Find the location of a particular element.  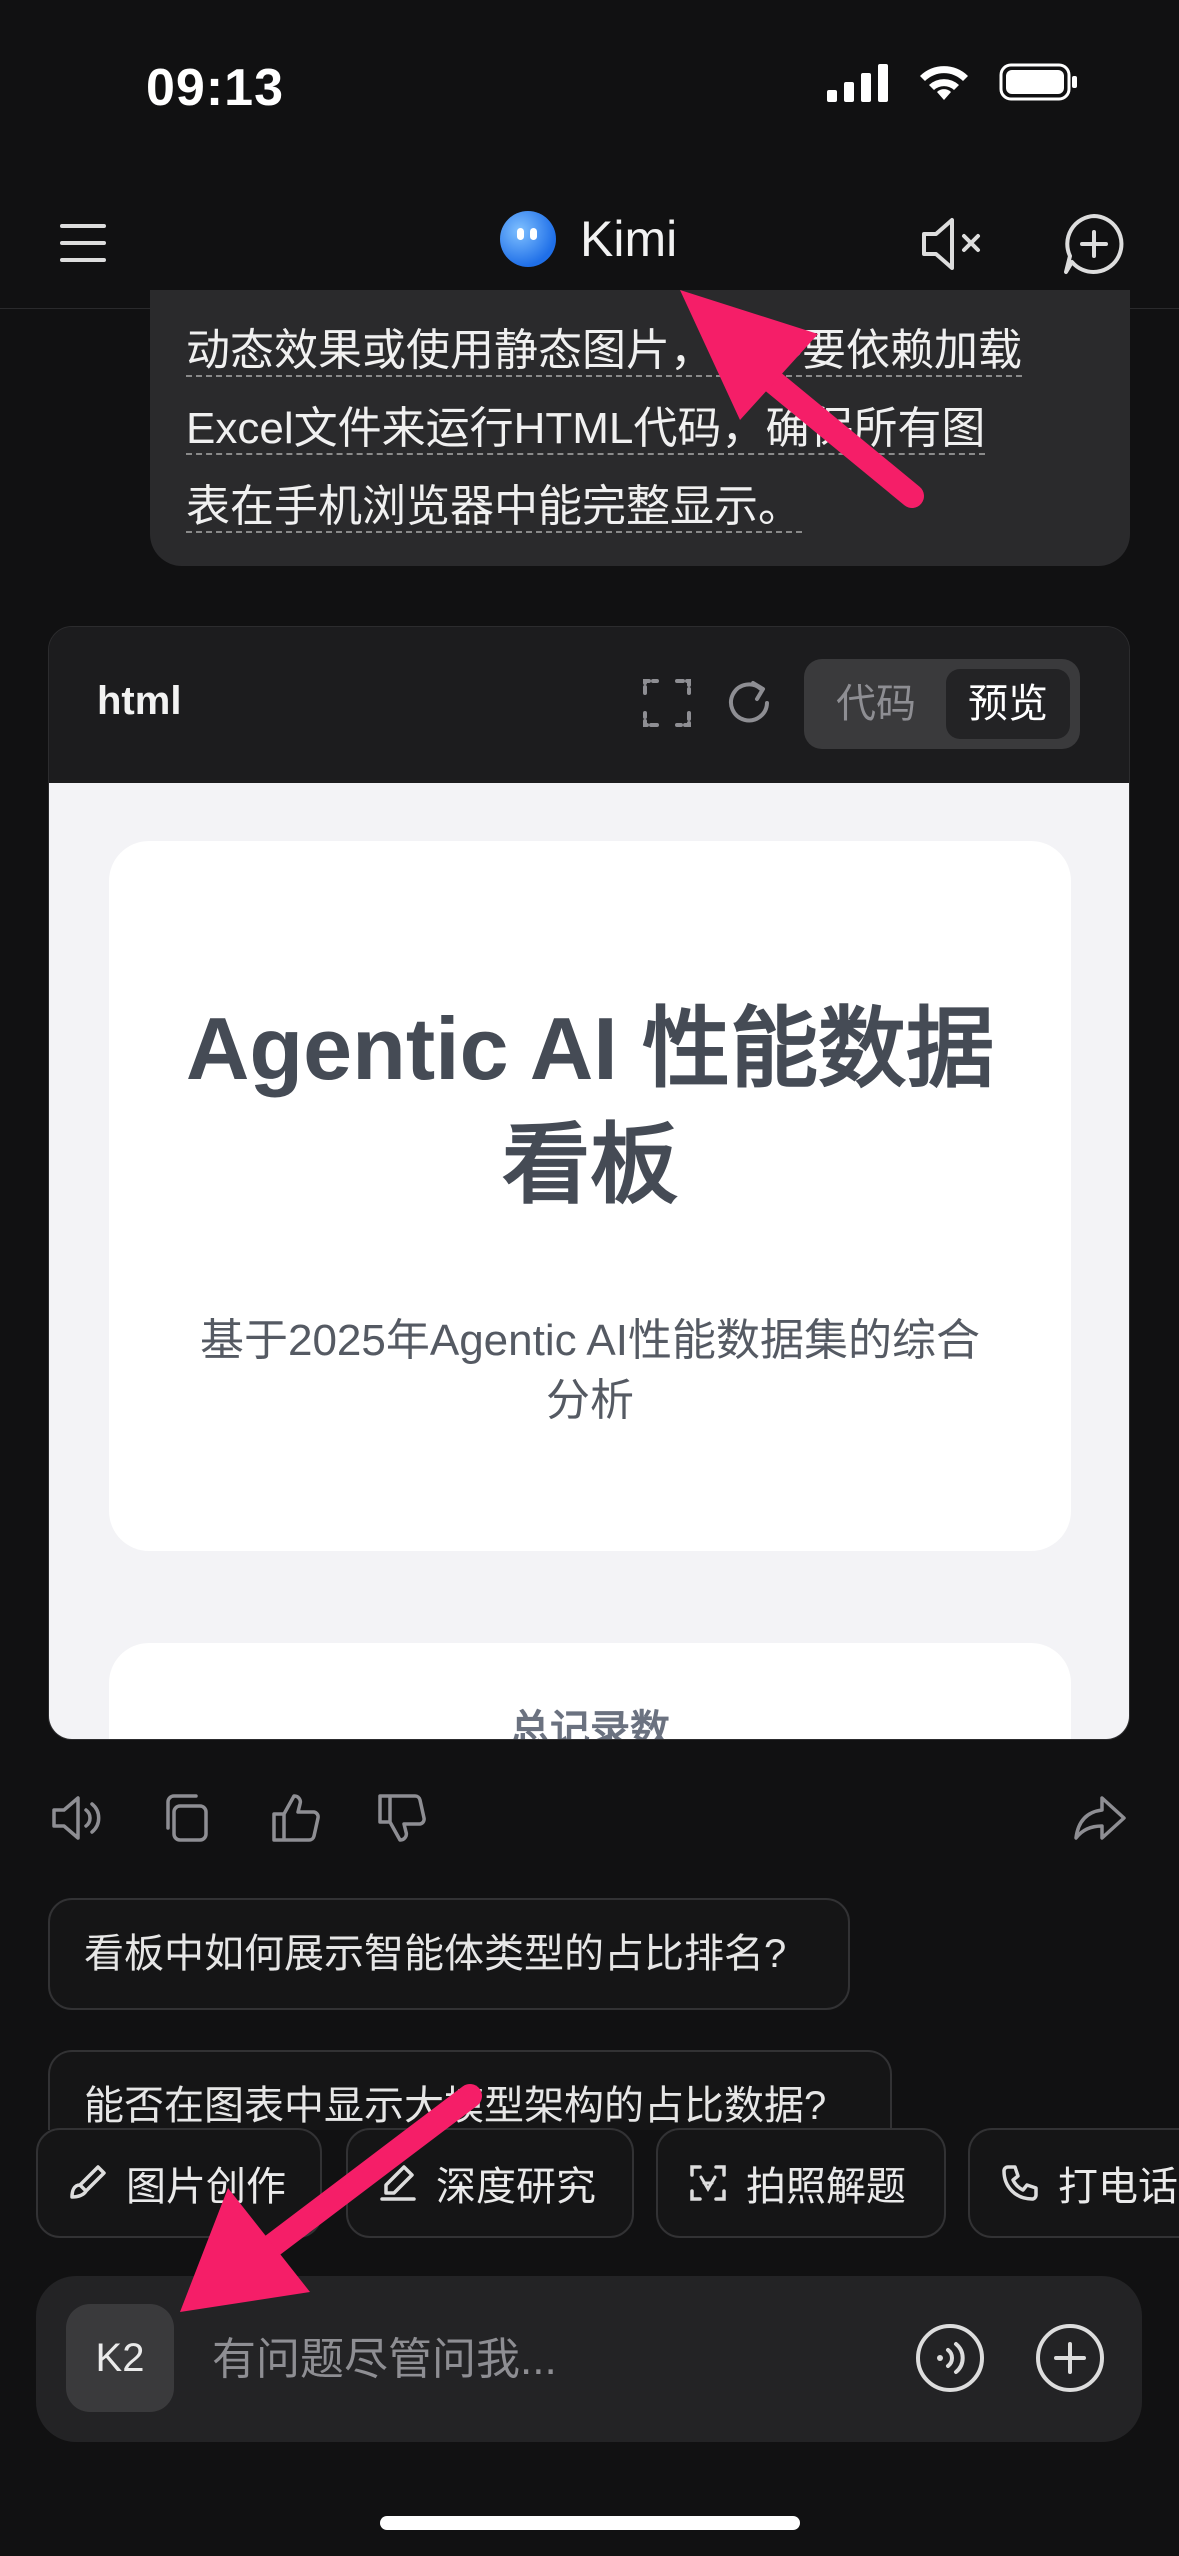

tool-label: 打电话 is located at coordinates (1118, 2187).